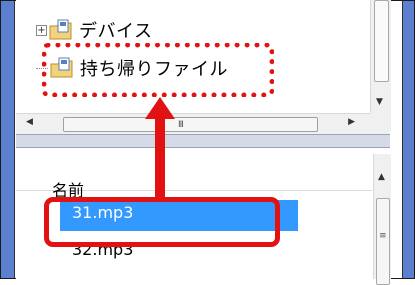  Describe the element at coordinates (351, 122) in the screenshot. I see `scroll-right-arrow-icon: ▶` at that location.